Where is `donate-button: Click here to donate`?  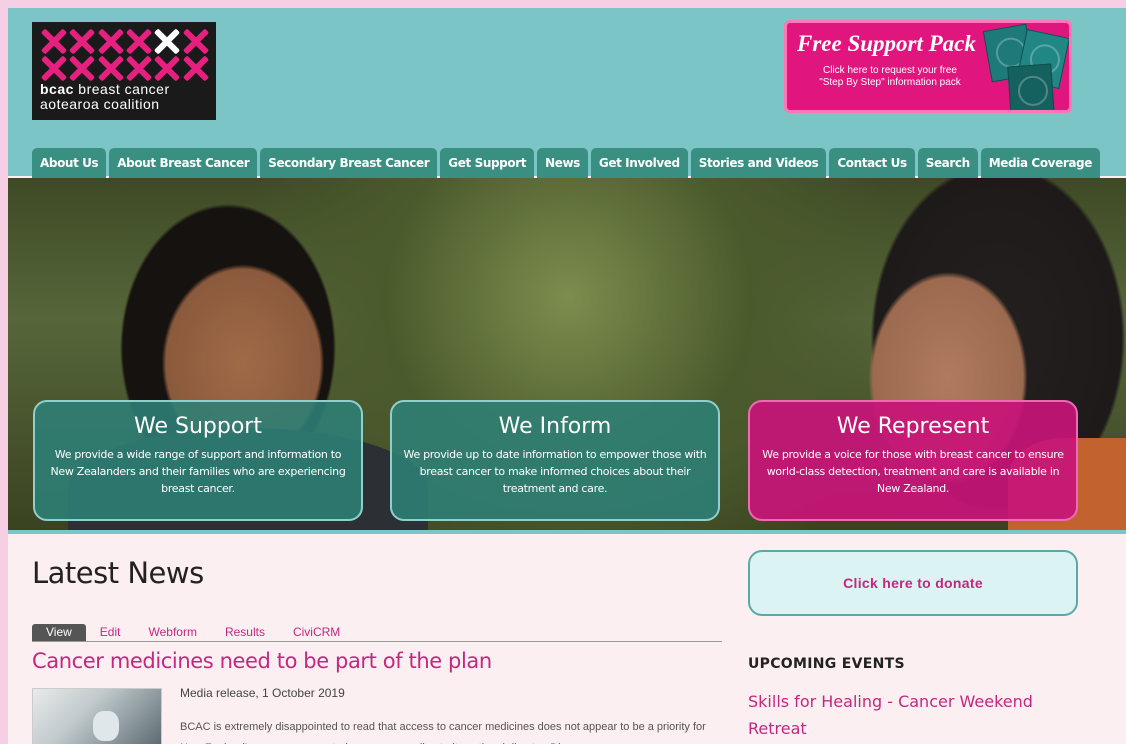
donate-button: Click here to donate is located at coordinates (913, 583).